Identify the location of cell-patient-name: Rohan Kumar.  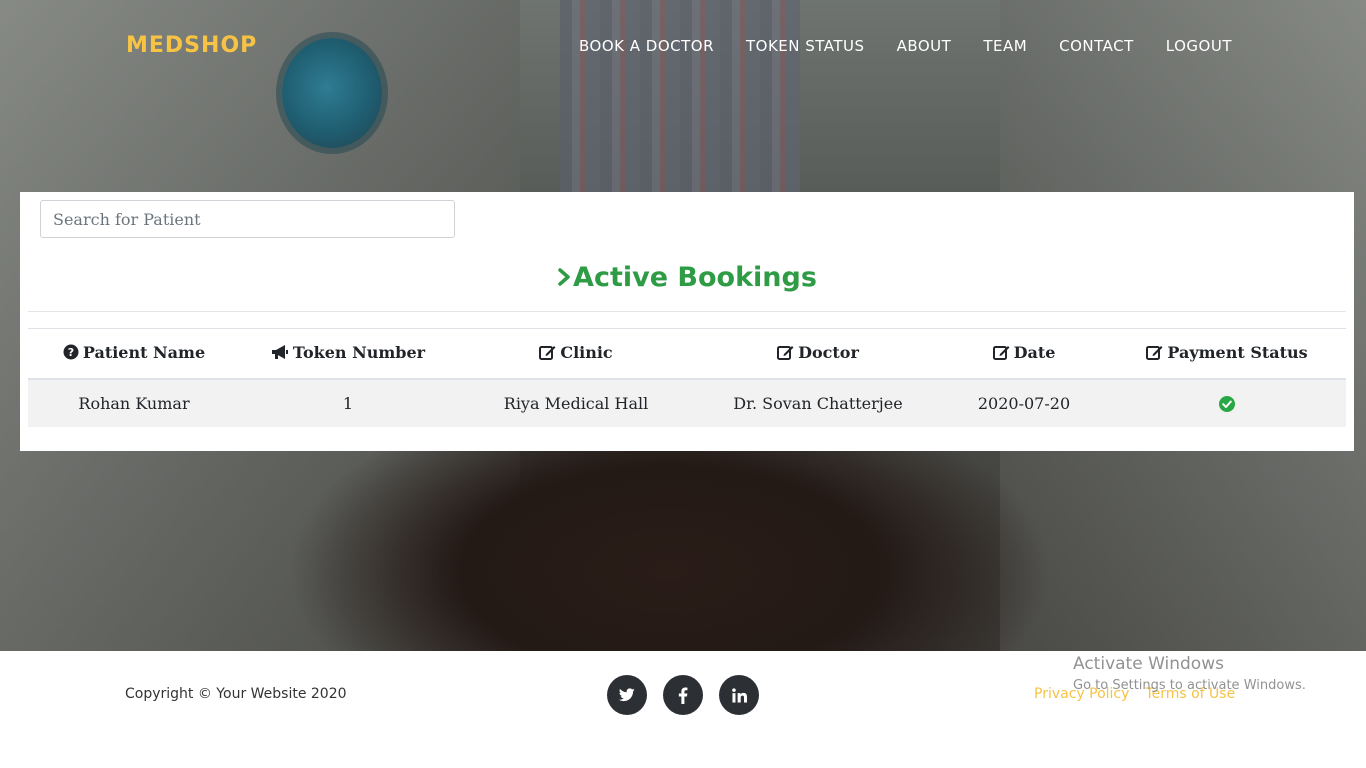
(134, 402).